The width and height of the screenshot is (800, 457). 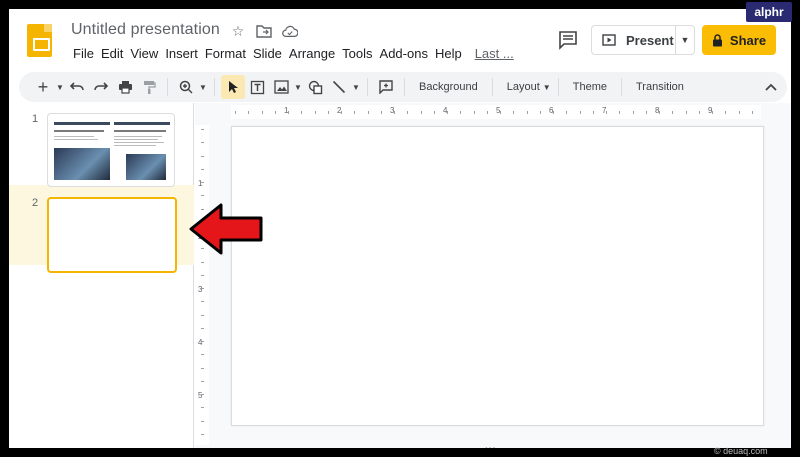 What do you see at coordinates (101, 87) in the screenshot?
I see `redo-icon` at bounding box center [101, 87].